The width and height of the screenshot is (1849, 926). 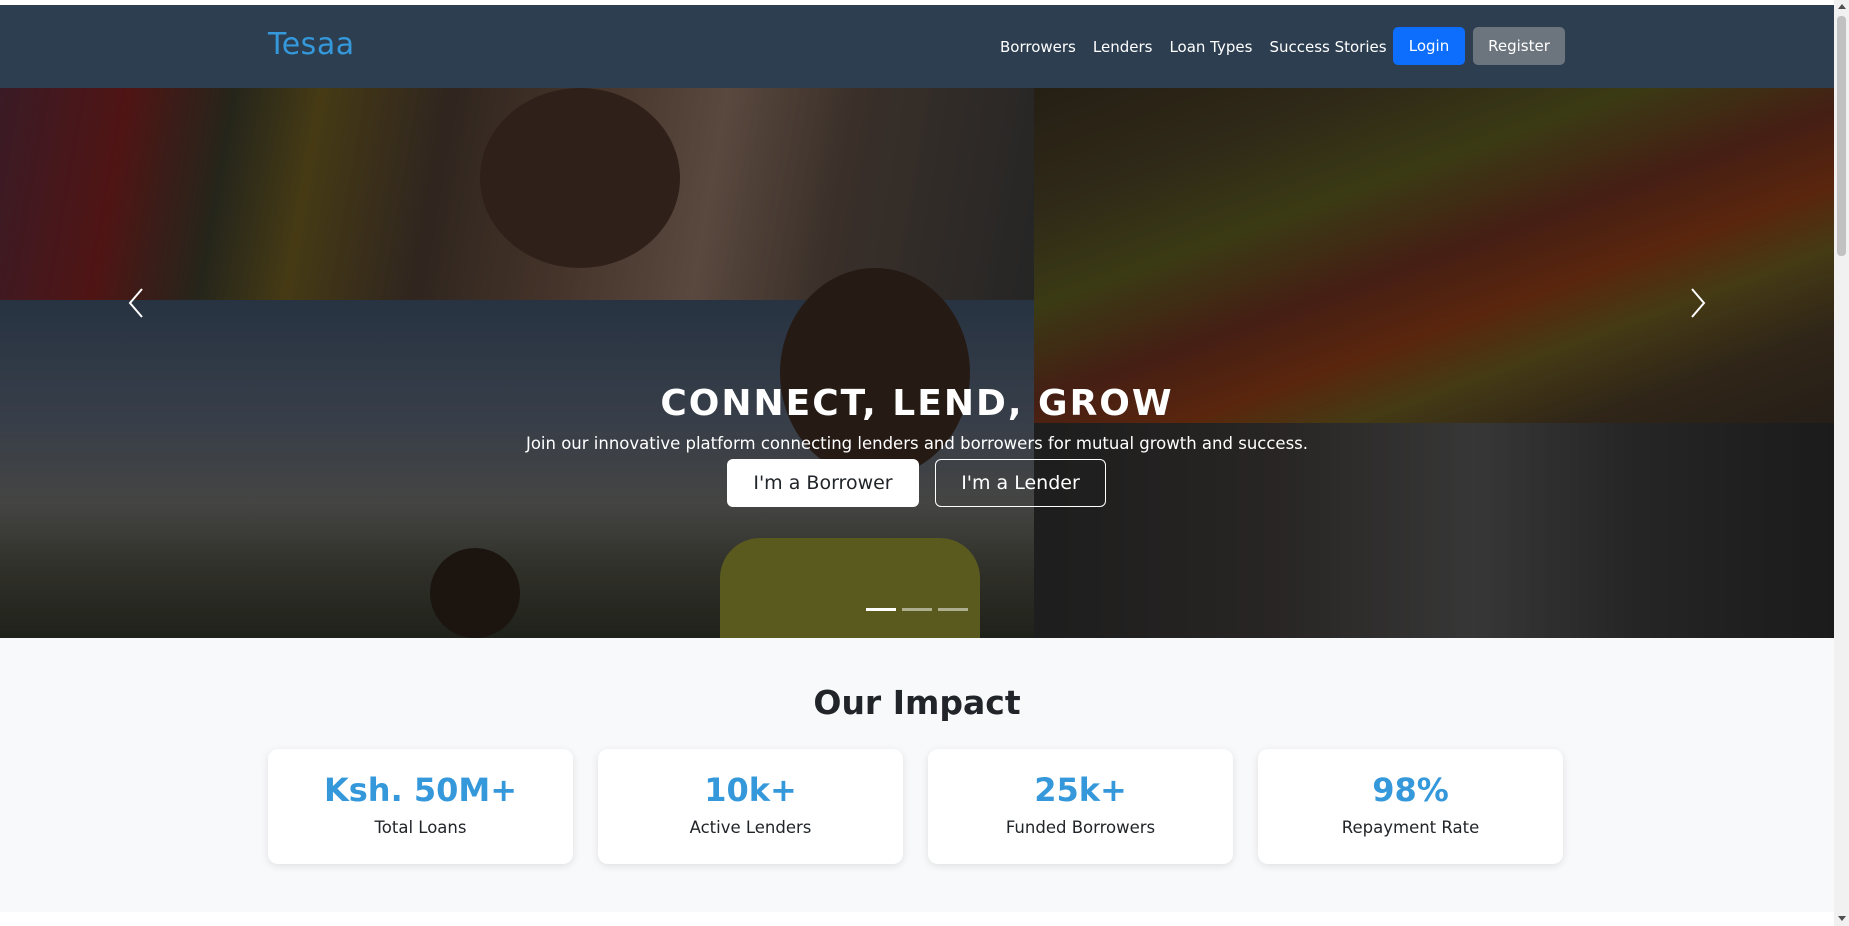 I want to click on stat-label: Repayment Rate, so click(x=1410, y=827).